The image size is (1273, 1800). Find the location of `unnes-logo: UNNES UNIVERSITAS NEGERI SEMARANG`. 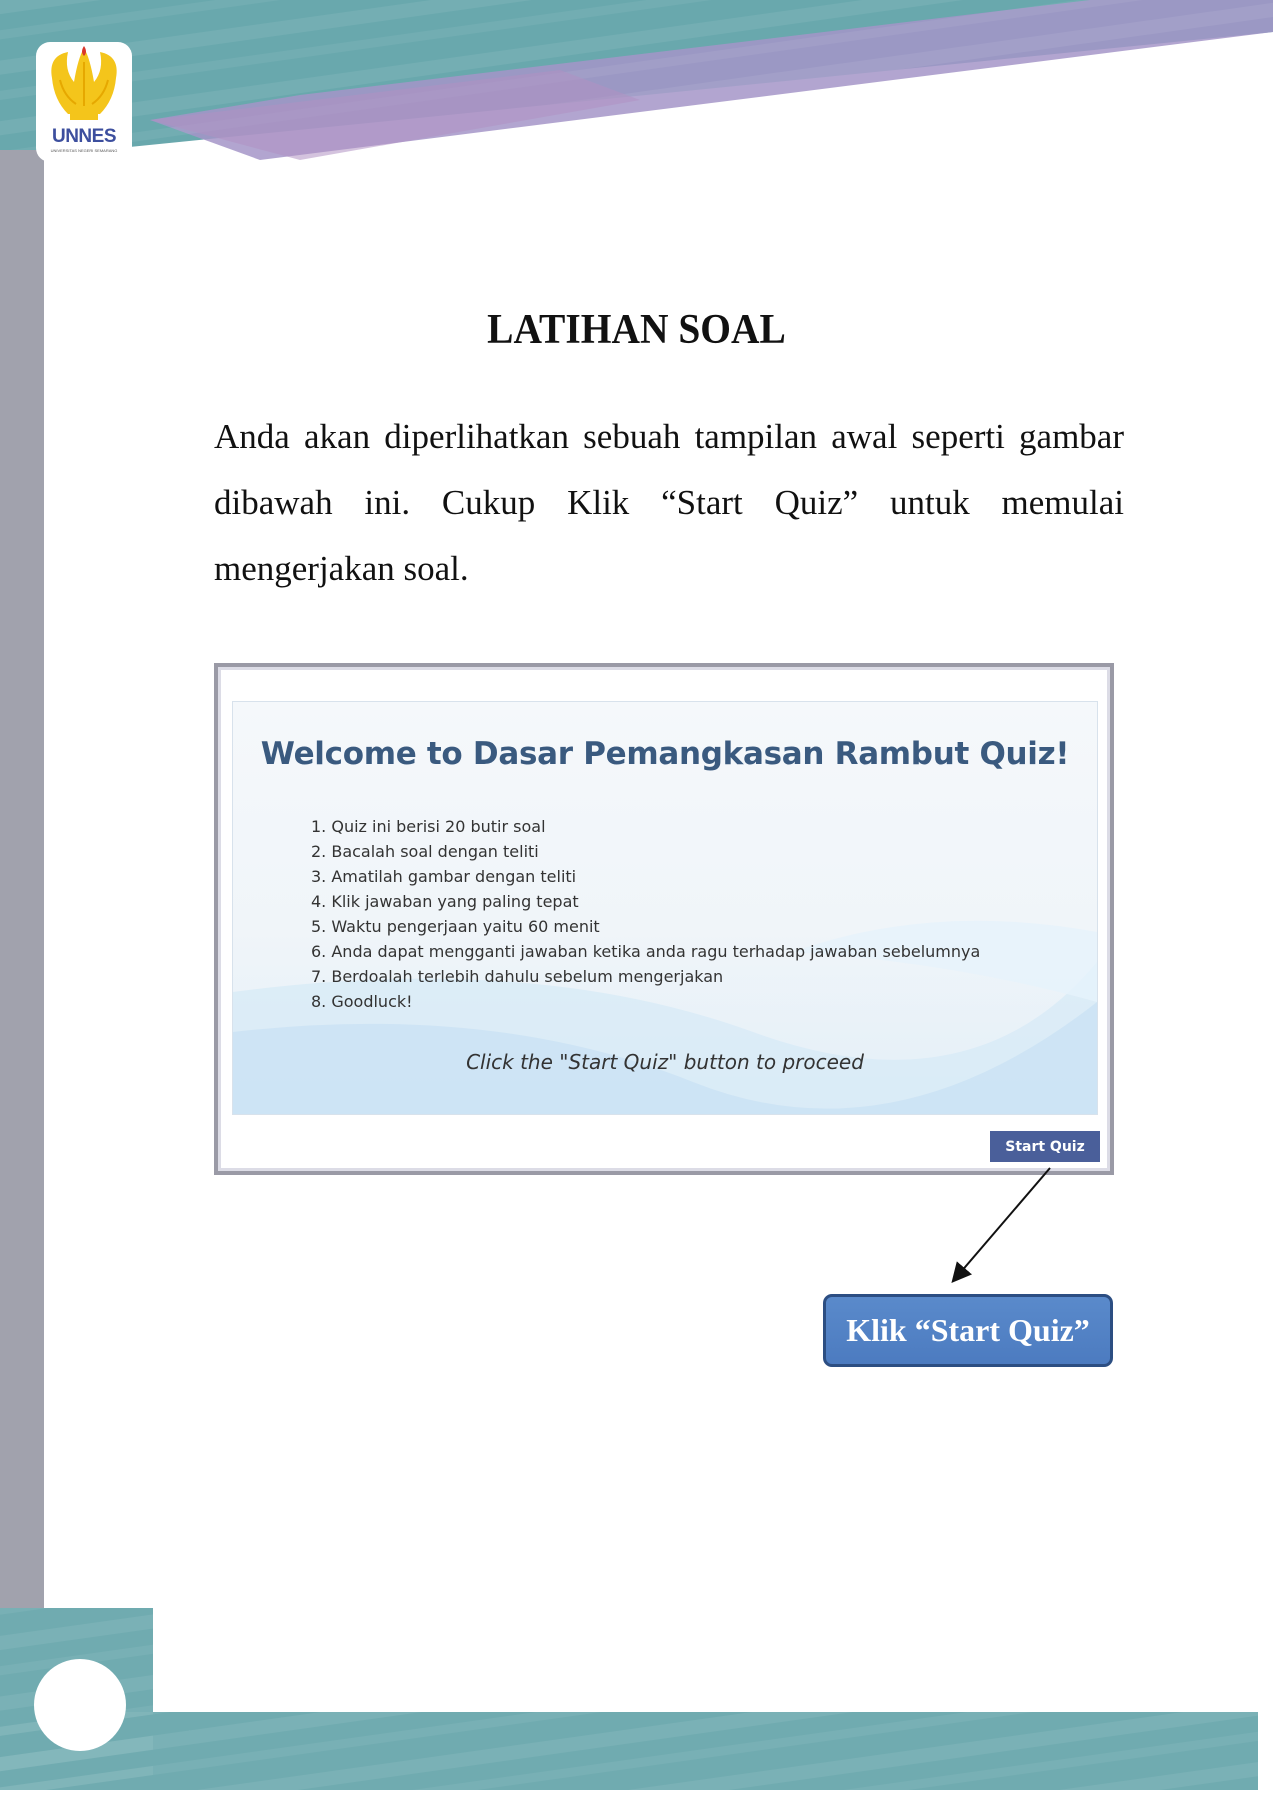

unnes-logo: UNNES UNIVERSITAS NEGERI SEMARANG is located at coordinates (84, 102).